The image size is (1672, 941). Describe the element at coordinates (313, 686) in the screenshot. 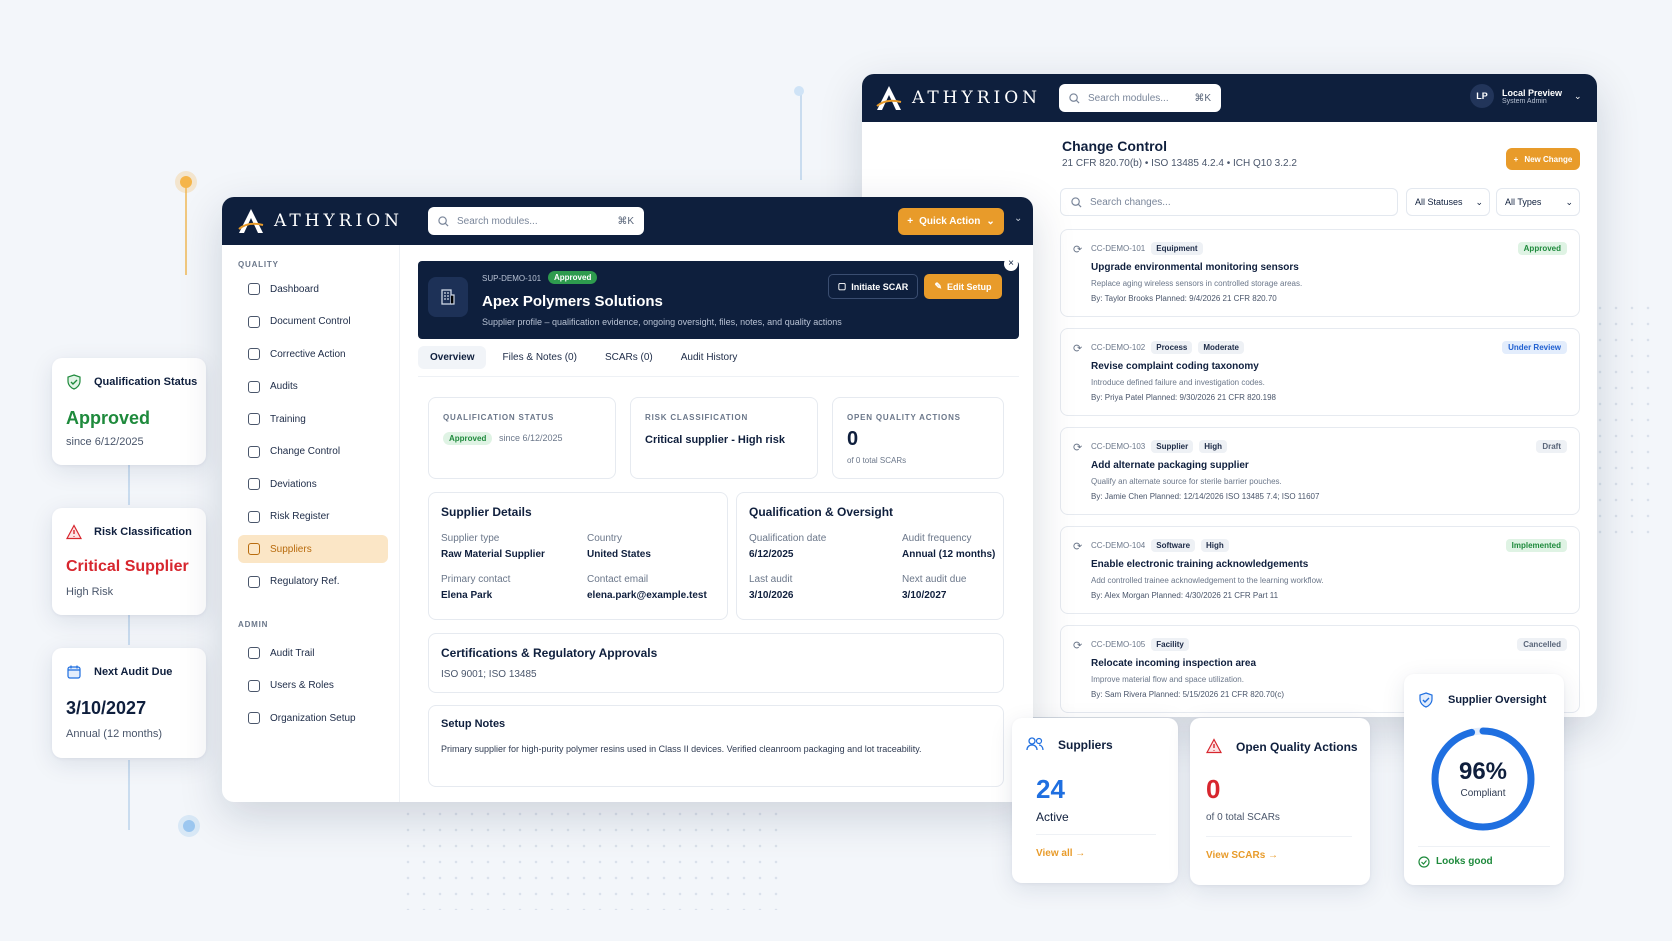

I see `sidebar-item-users-roles: Users & Roles` at that location.